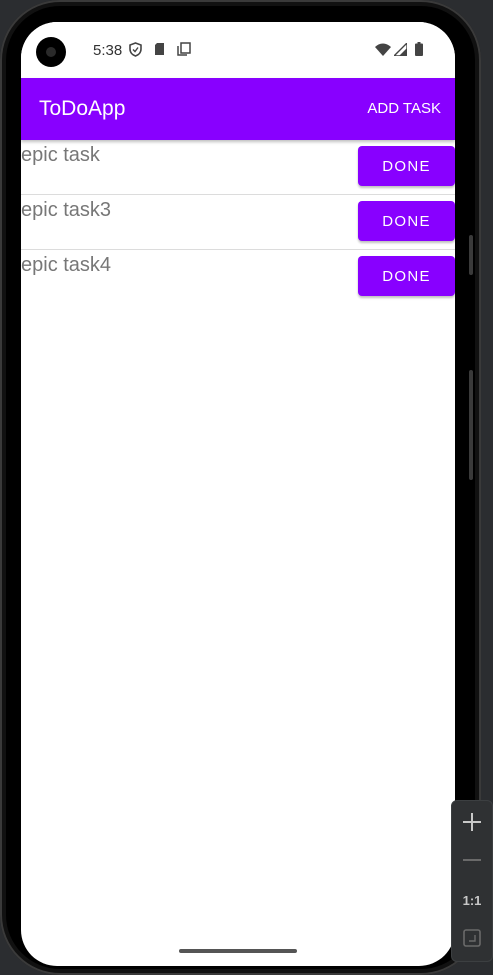  Describe the element at coordinates (66, 210) in the screenshot. I see `task-text: epic task3` at that location.